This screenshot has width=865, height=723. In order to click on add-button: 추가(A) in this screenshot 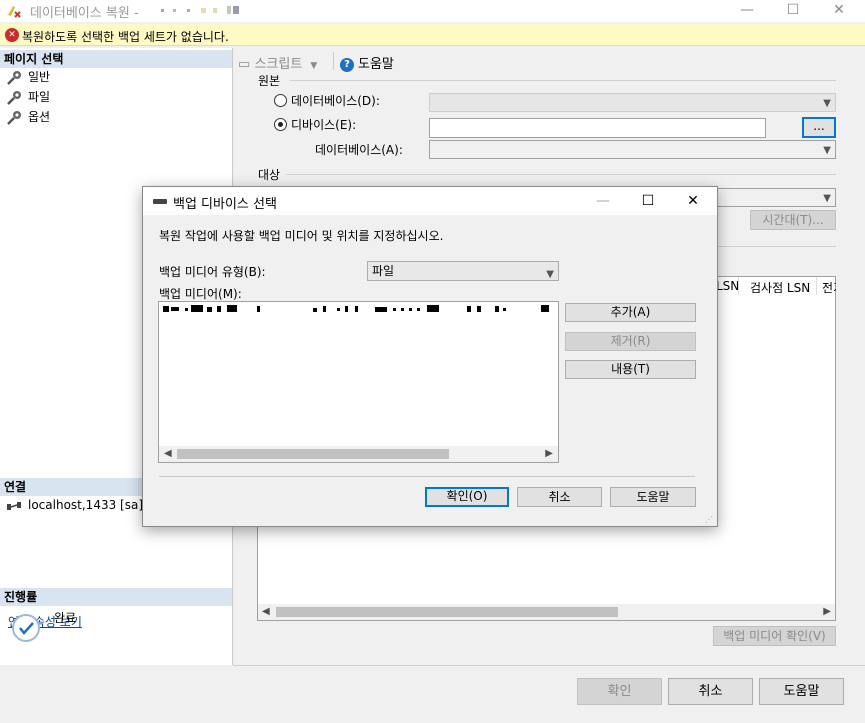, I will do `click(630, 312)`.